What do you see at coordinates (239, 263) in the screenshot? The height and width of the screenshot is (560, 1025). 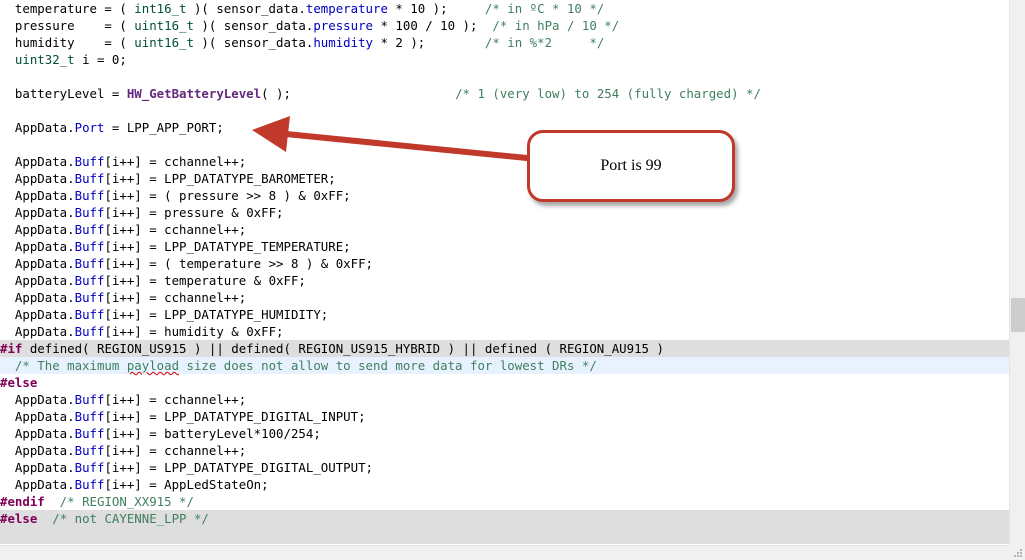 I see `code-token: [i++] = ( temperature >> 8 ) & 0xFF;` at bounding box center [239, 263].